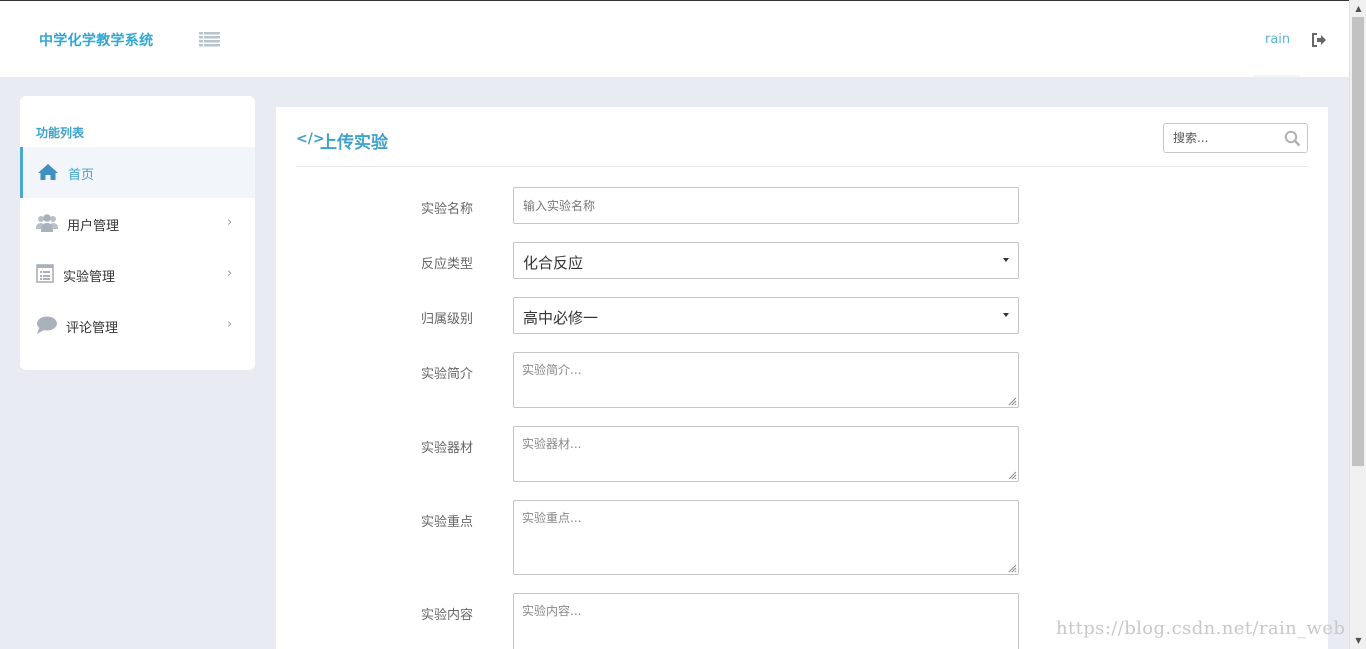  I want to click on content-label: 实验内容, so click(447, 615).